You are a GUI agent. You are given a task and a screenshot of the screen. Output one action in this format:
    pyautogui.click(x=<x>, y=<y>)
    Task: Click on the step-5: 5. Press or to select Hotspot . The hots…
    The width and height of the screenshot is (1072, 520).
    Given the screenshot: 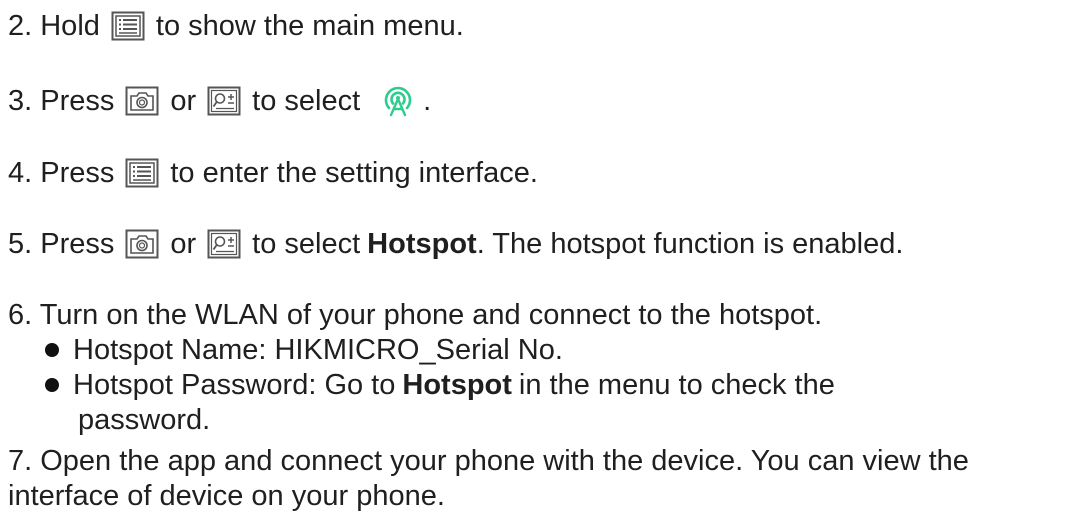 What is the action you would take?
    pyautogui.click(x=455, y=244)
    